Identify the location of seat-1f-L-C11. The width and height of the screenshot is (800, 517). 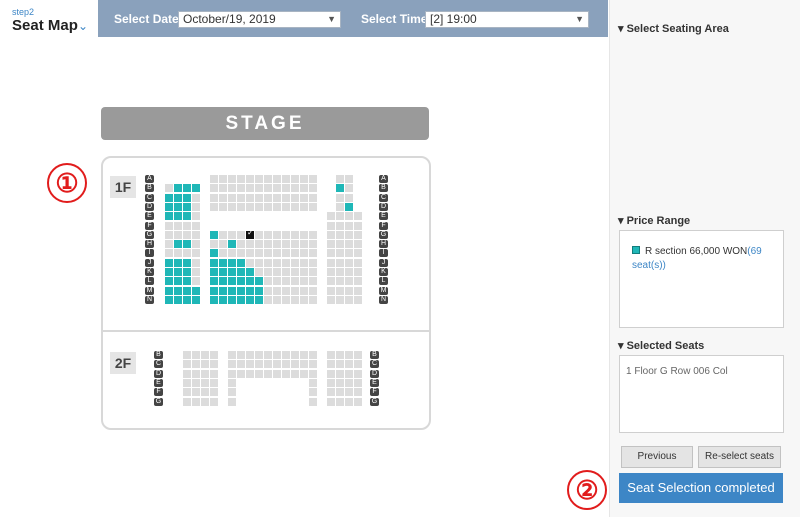
(304, 281).